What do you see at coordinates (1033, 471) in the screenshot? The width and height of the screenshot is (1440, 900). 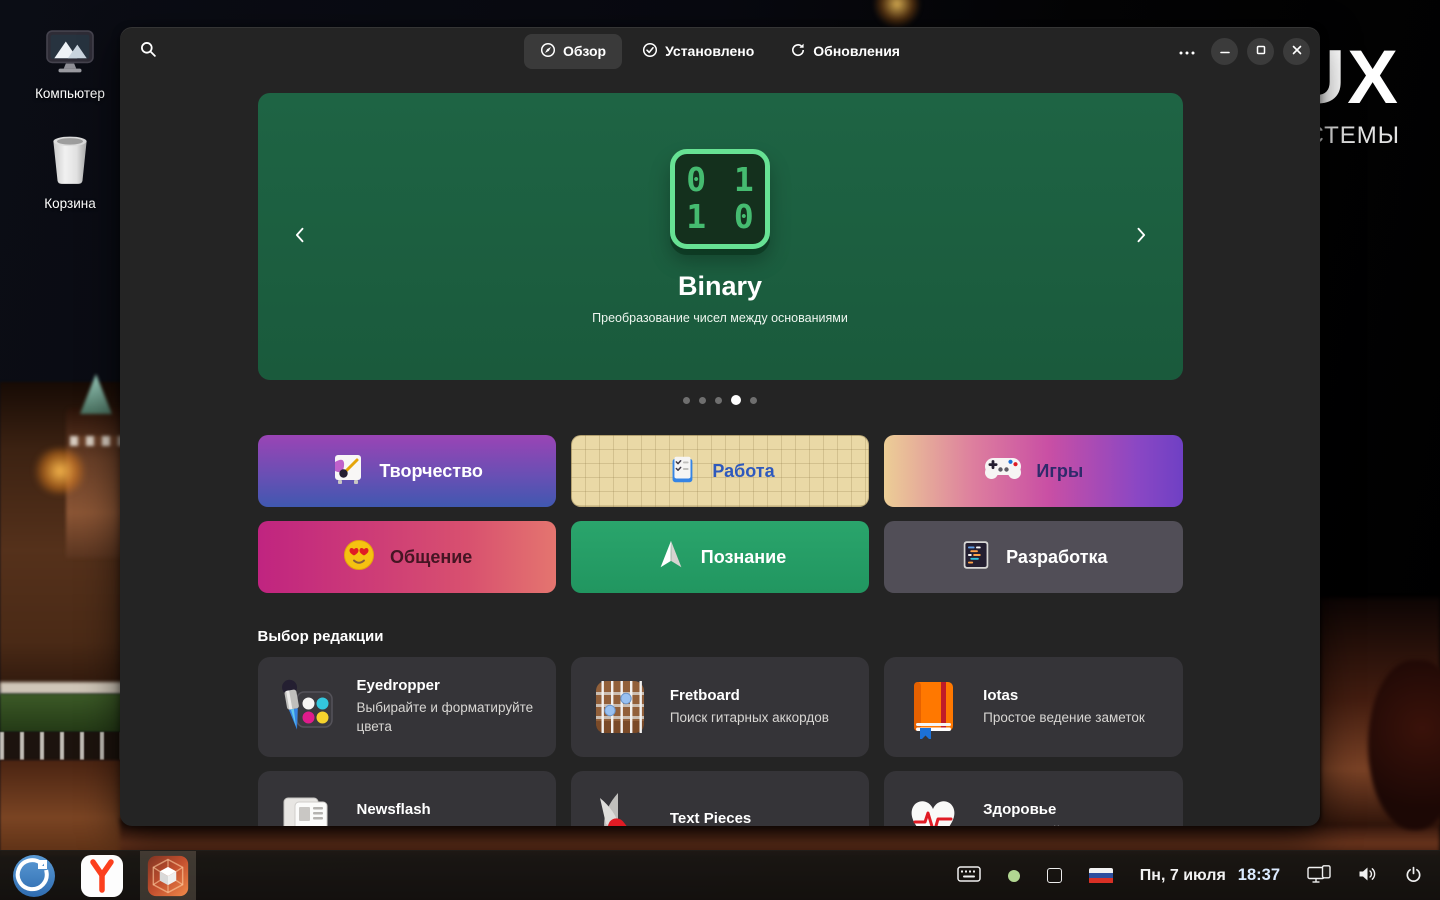 I see `category-games: Игры` at bounding box center [1033, 471].